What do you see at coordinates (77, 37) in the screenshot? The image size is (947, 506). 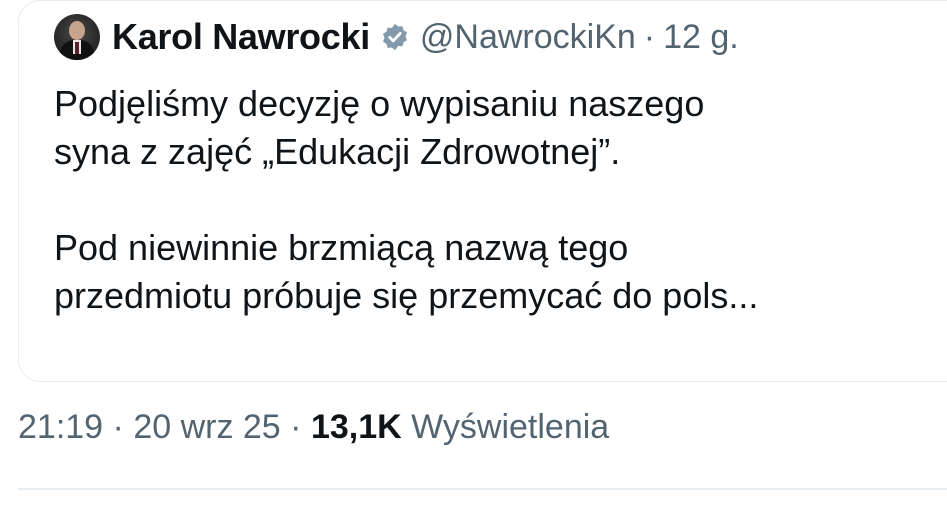 I see `avatar` at bounding box center [77, 37].